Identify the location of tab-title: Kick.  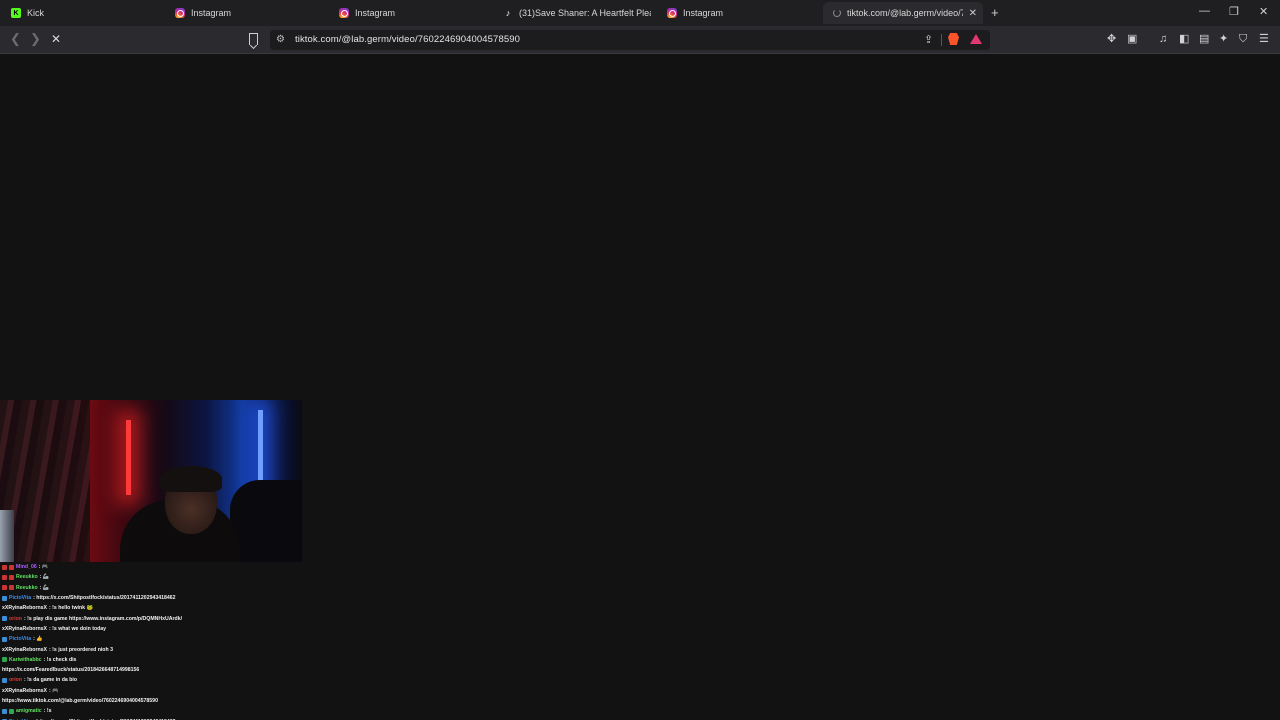
(36, 13).